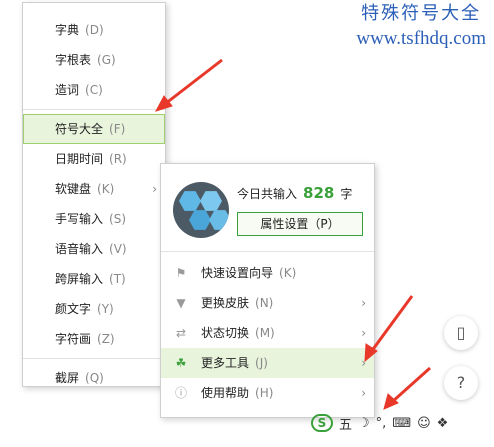 This screenshot has height=447, width=494. I want to click on avatar, so click(201, 210).